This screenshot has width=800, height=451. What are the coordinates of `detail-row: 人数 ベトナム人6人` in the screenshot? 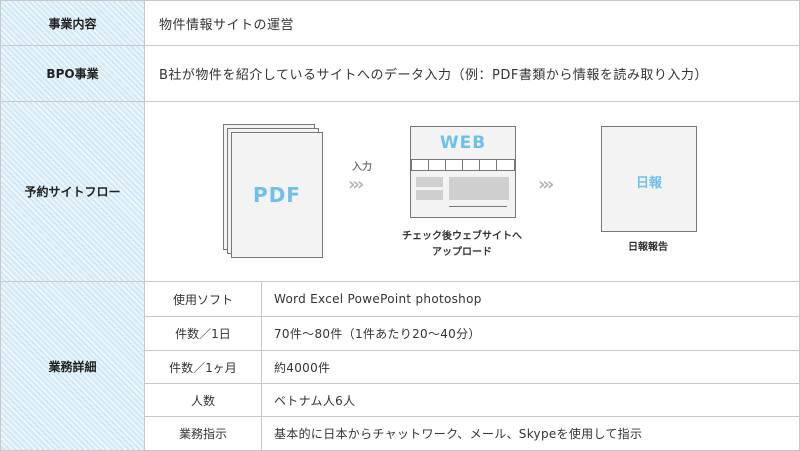 It's located at (472, 400).